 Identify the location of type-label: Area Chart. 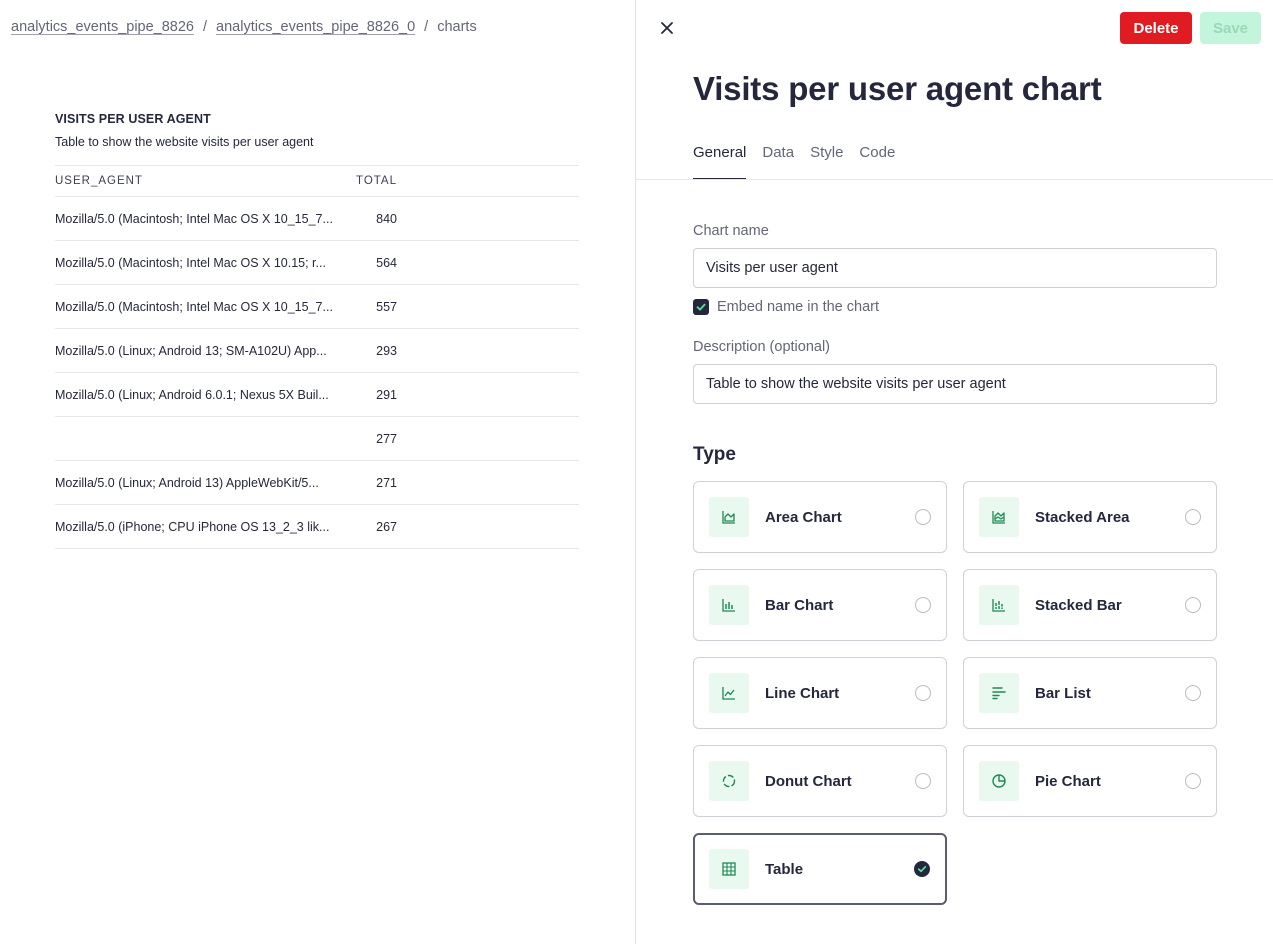
(803, 517).